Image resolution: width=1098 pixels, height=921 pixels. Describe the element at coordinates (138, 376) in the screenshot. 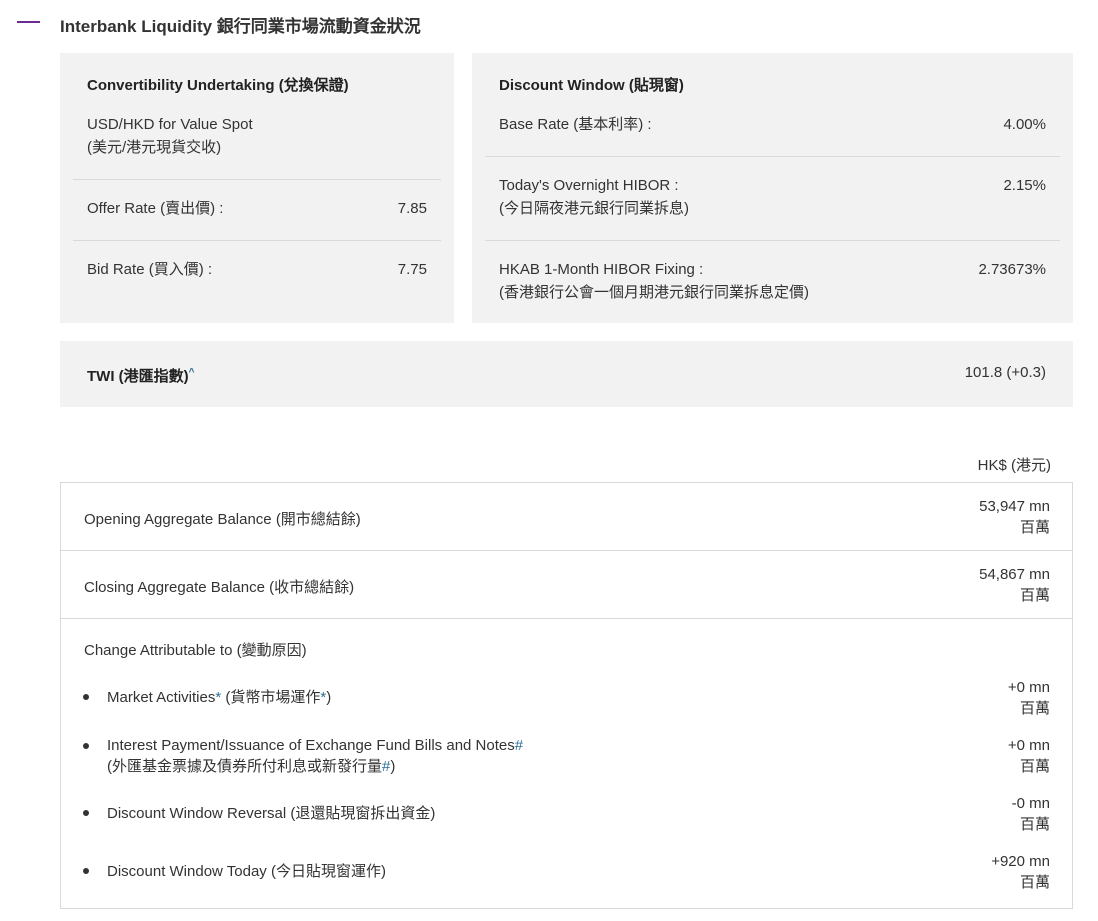

I see `twi-label-text: TWI (港匯指數)` at that location.